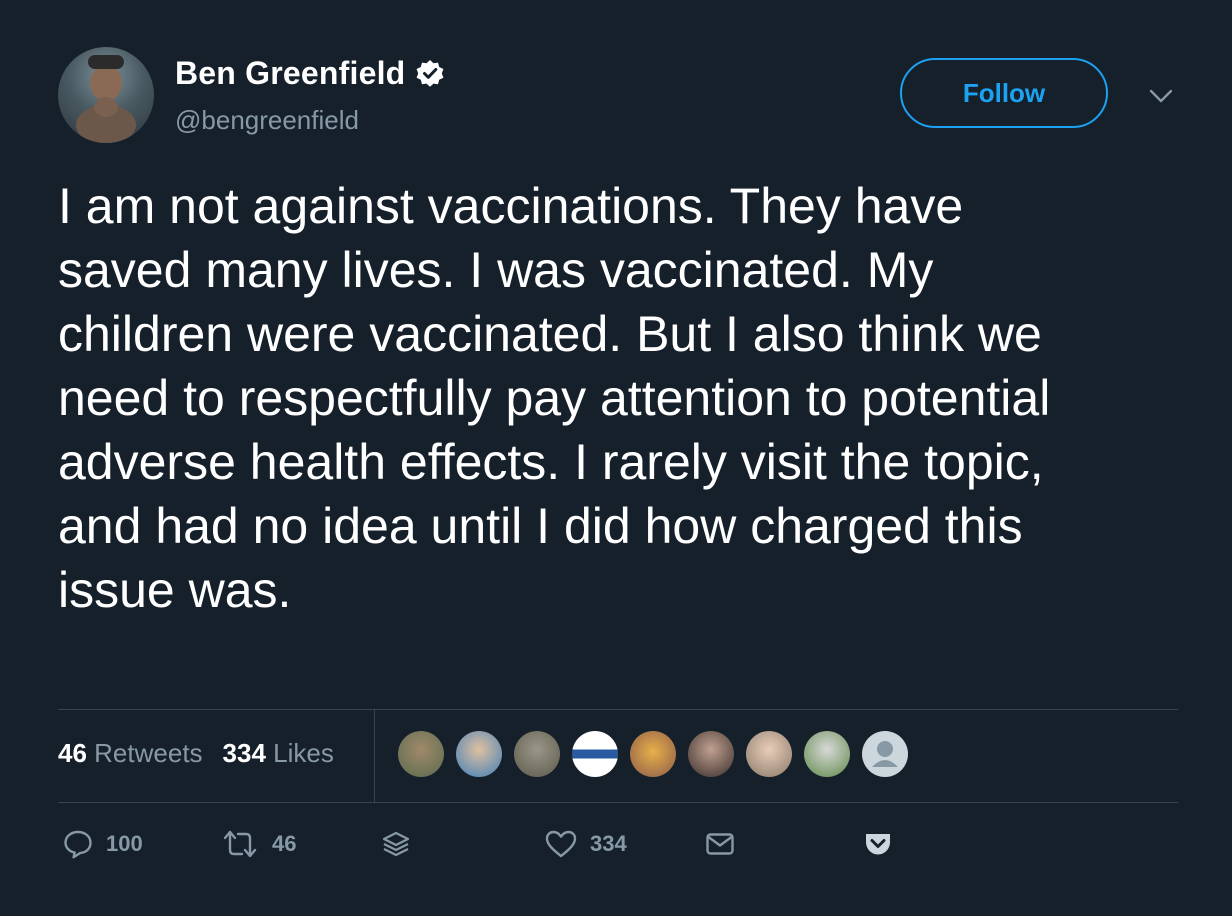 The height and width of the screenshot is (916, 1232). I want to click on follow-button: Follow, so click(1004, 93).